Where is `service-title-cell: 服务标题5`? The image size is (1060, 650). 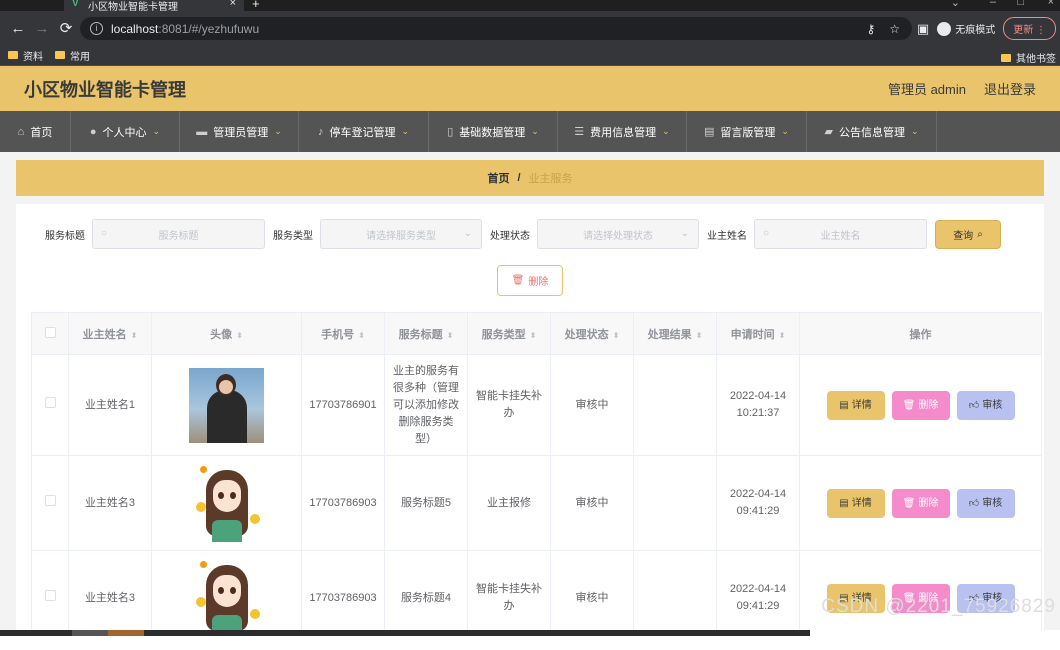
service-title-cell: 服务标题5 is located at coordinates (426, 503).